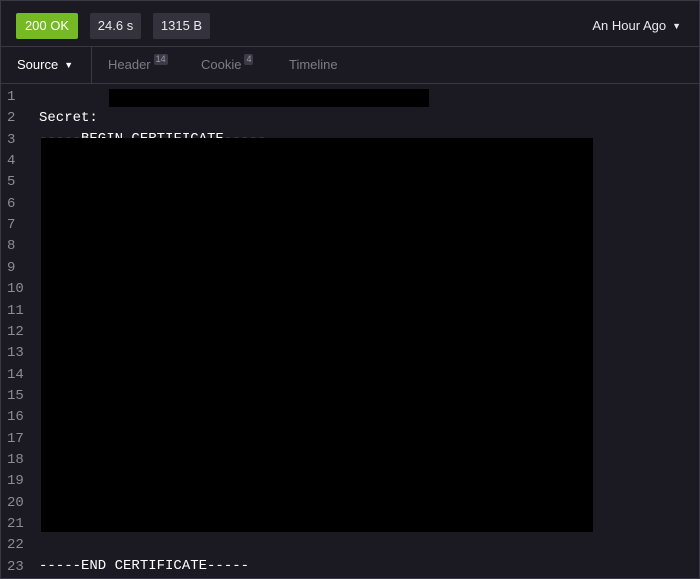  I want to click on line-number: 17, so click(15, 438).